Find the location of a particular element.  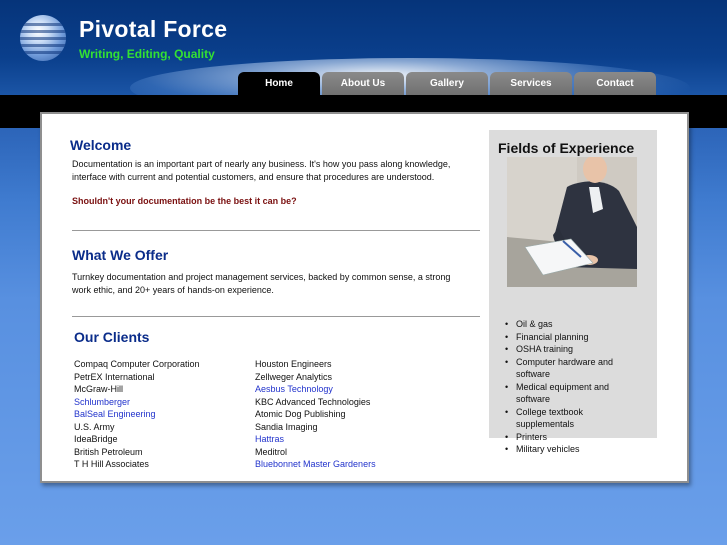

list-item: Medical equipment and is located at coordinates (580, 387).